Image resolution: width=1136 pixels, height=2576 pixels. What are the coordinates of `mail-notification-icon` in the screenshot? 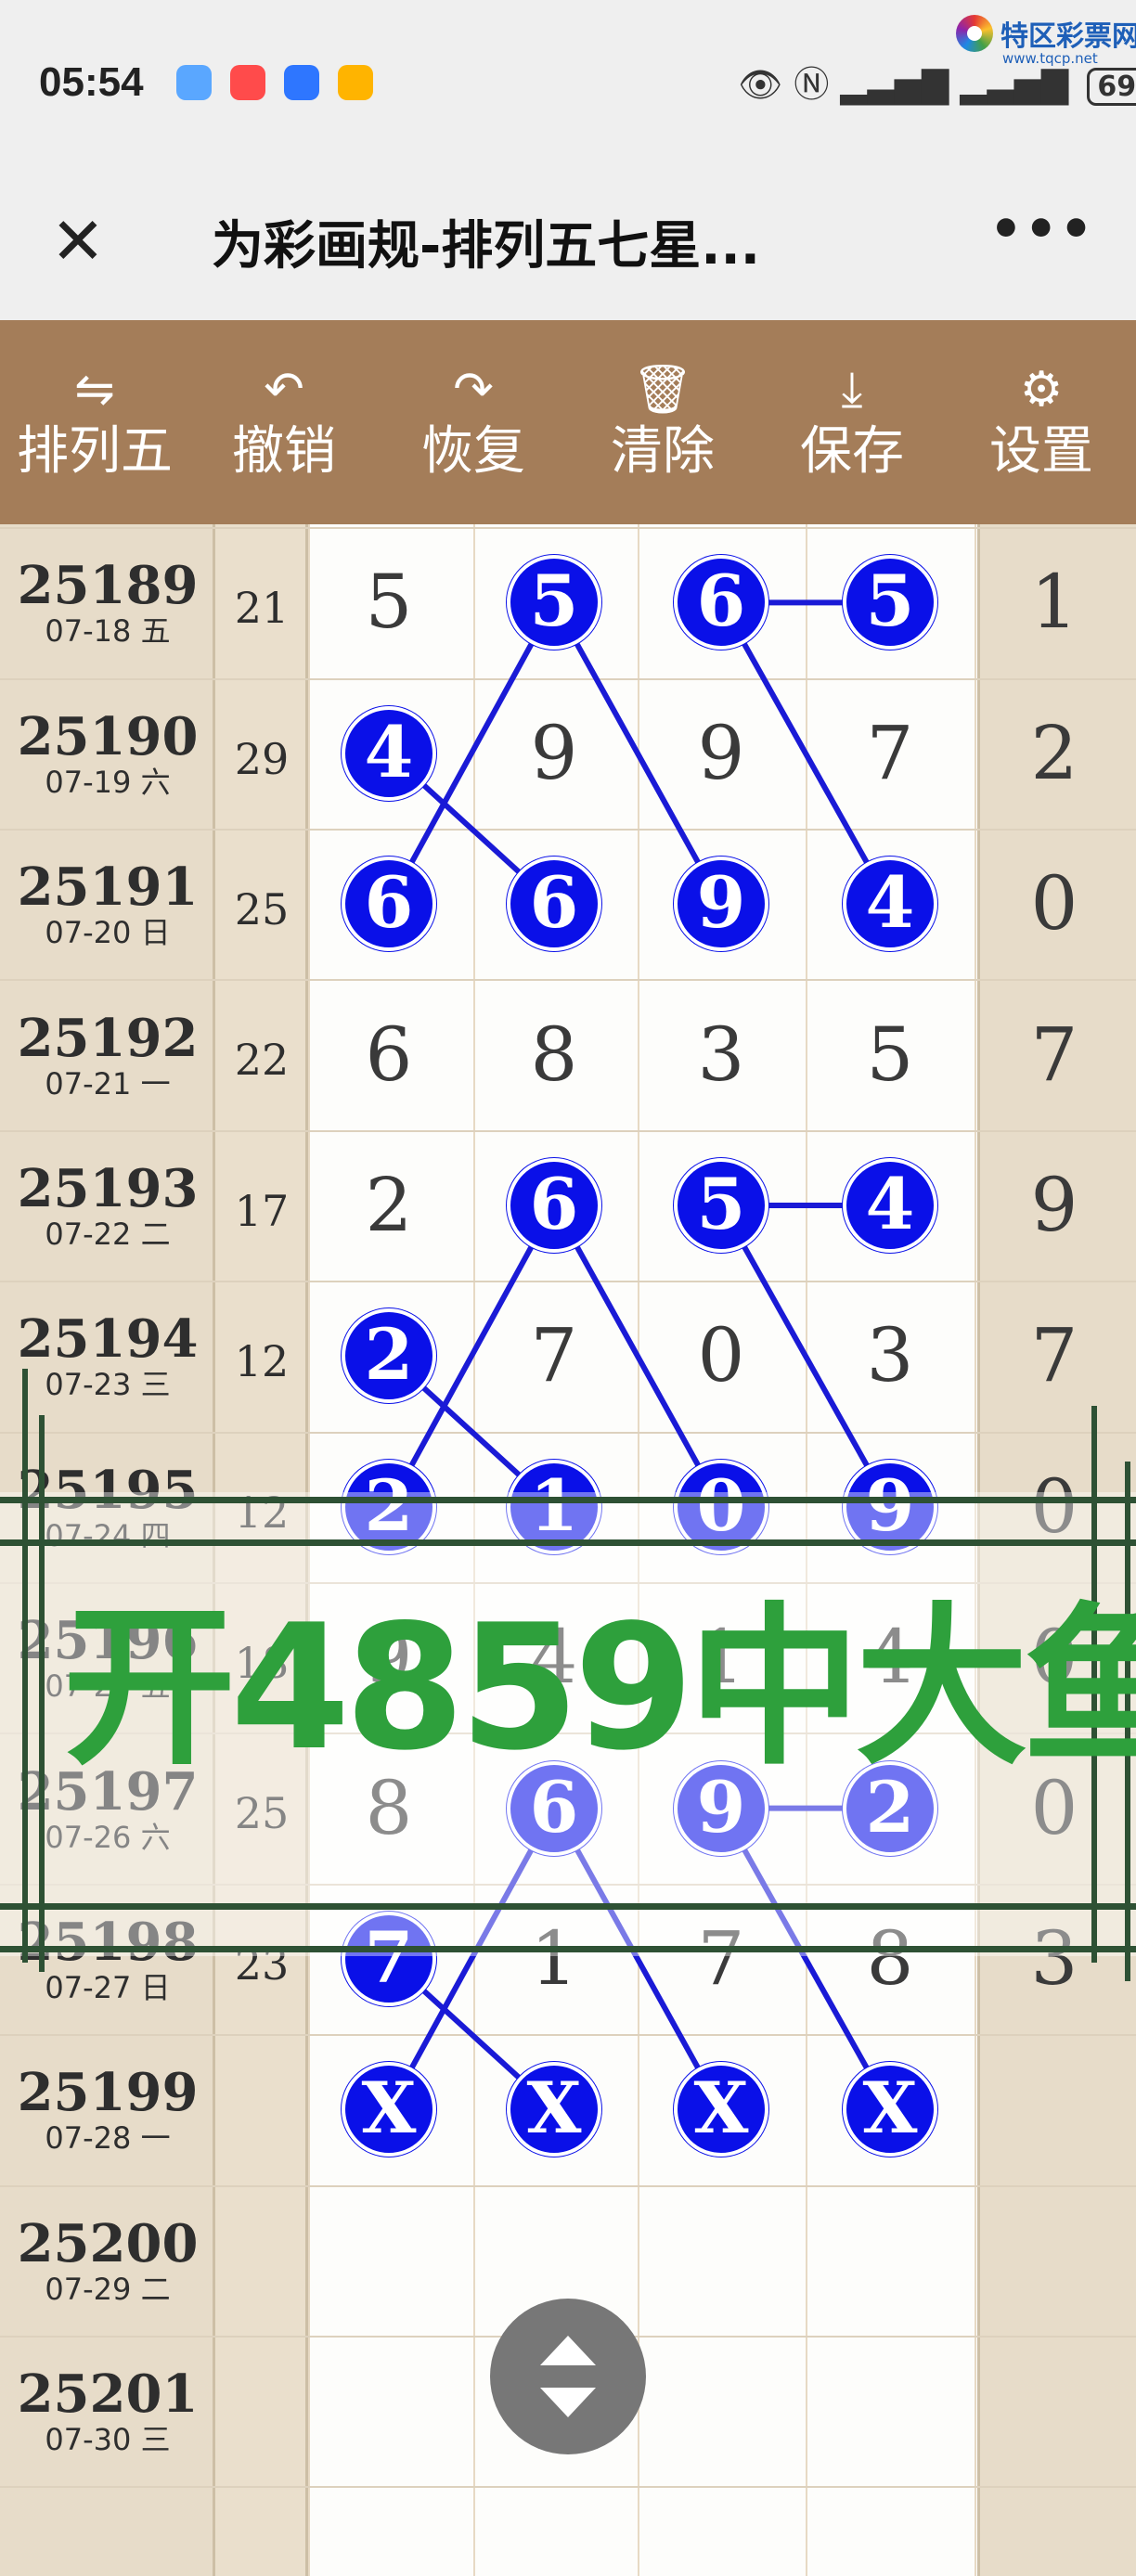 It's located at (247, 83).